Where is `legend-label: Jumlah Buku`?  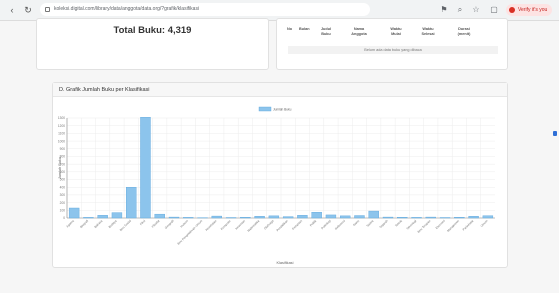 legend-label: Jumlah Buku is located at coordinates (282, 109).